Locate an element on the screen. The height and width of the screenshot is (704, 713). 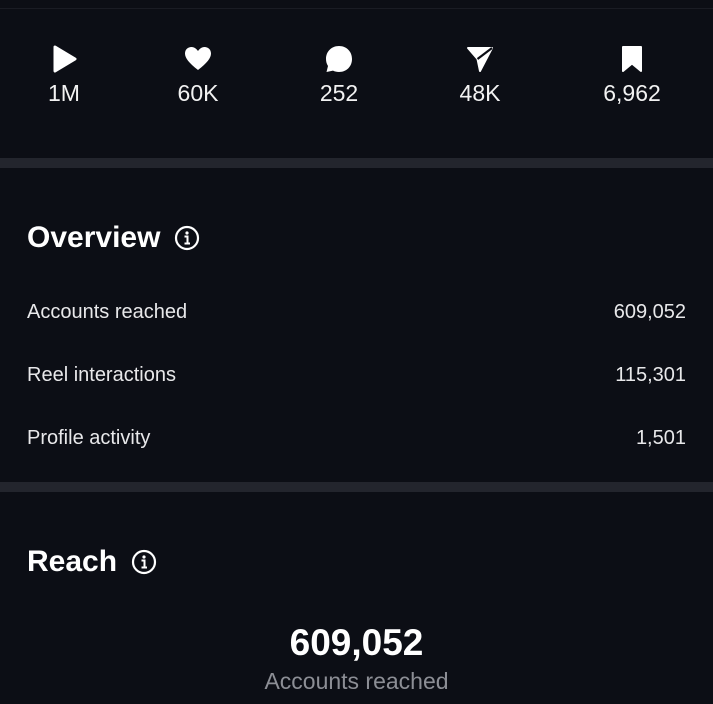
row-label: Accounts reached is located at coordinates (107, 312).